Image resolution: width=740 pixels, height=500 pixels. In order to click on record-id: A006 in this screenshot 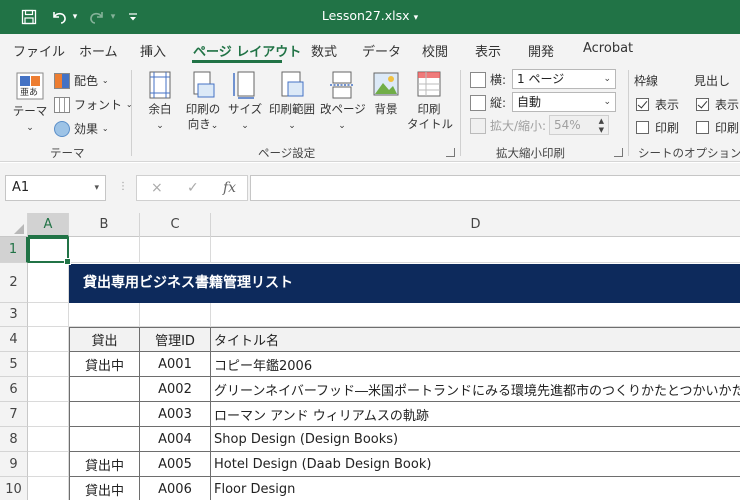, I will do `click(175, 488)`.